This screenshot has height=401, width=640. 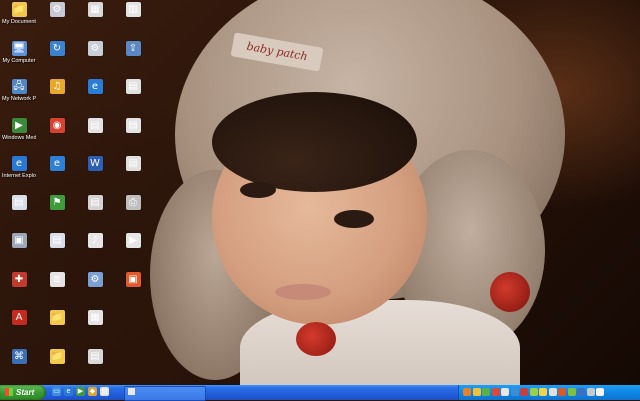 I want to click on folder-icon-2: 📁, so click(x=57, y=356).